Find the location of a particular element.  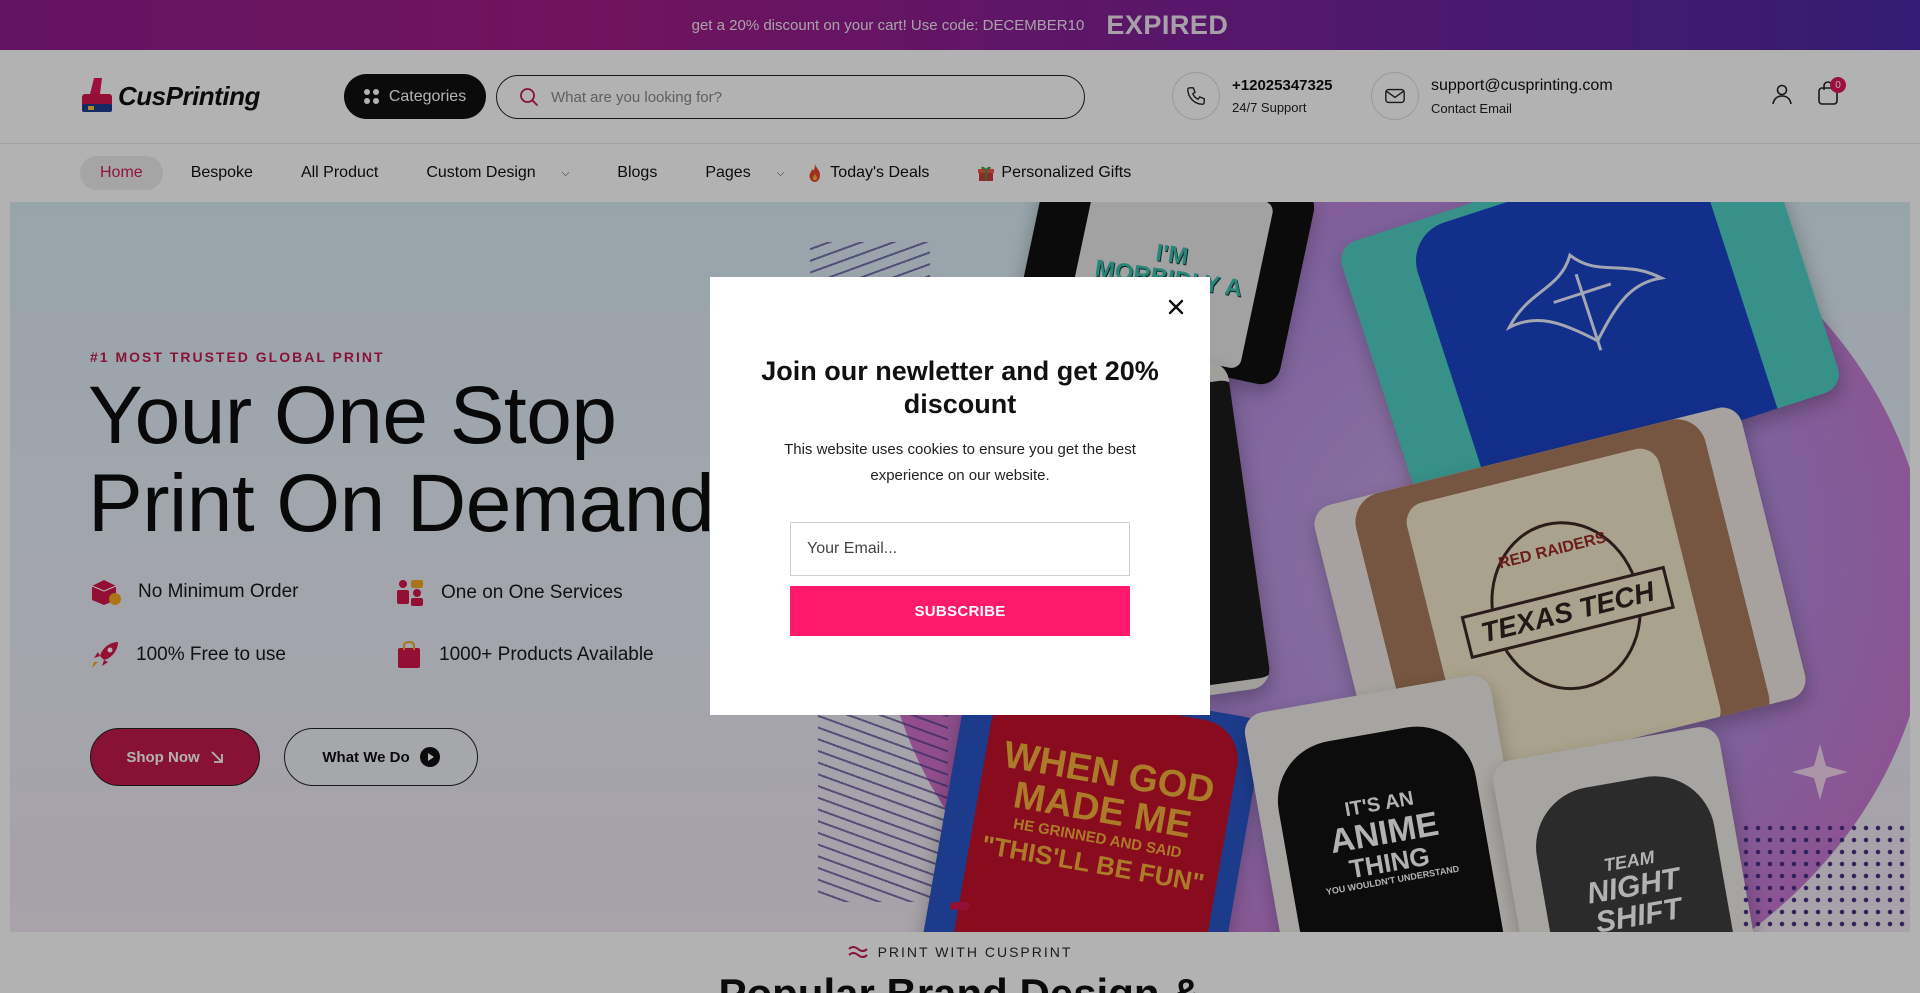

subscribe-button: SUBSCRIBE is located at coordinates (960, 611).